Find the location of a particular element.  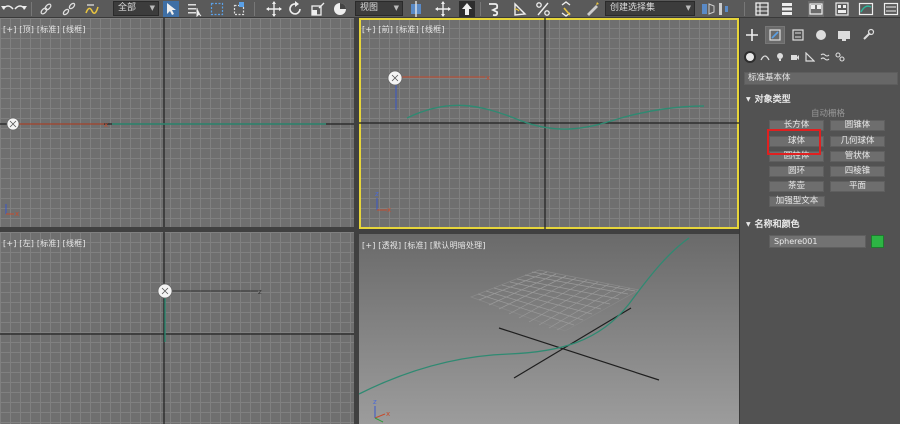

subtab-shapes is located at coordinates (765, 57).